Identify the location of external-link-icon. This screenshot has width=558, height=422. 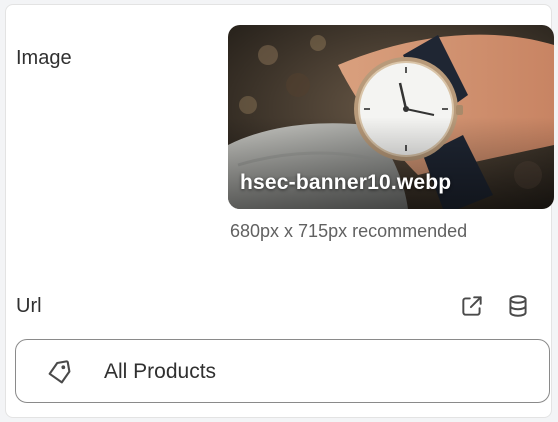
(472, 306).